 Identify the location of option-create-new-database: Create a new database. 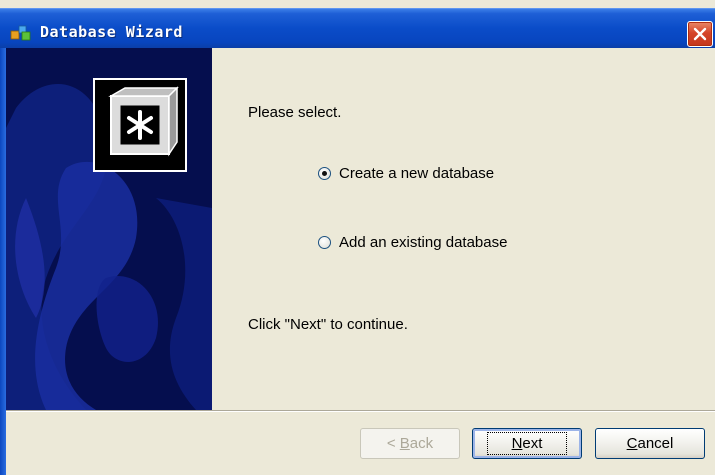
(406, 173).